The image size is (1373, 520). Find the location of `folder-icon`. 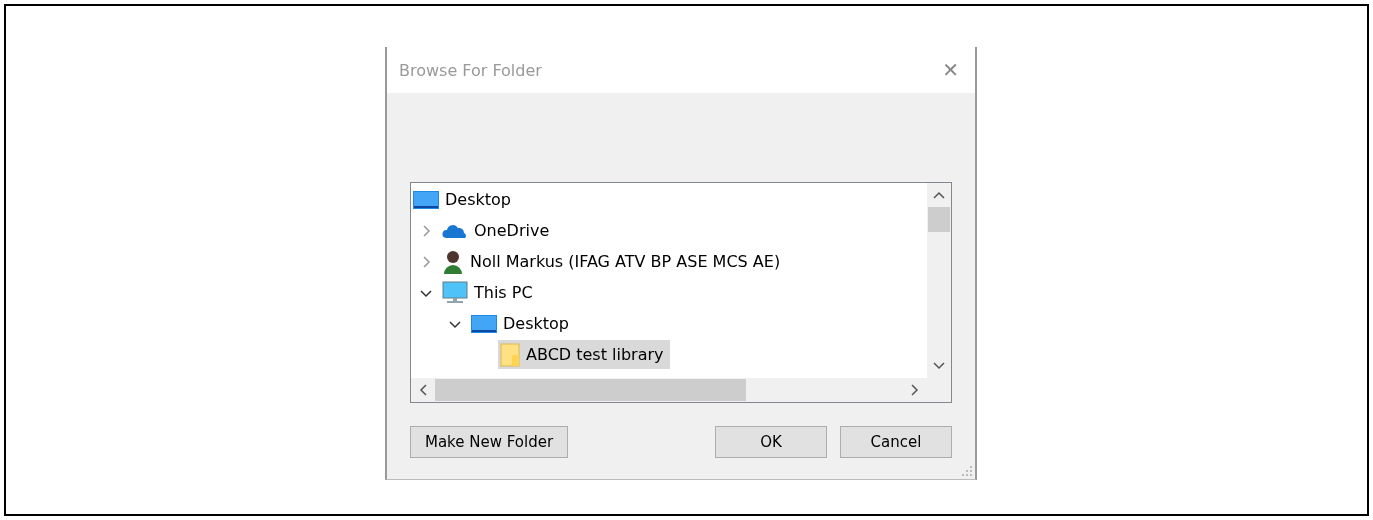

folder-icon is located at coordinates (510, 354).